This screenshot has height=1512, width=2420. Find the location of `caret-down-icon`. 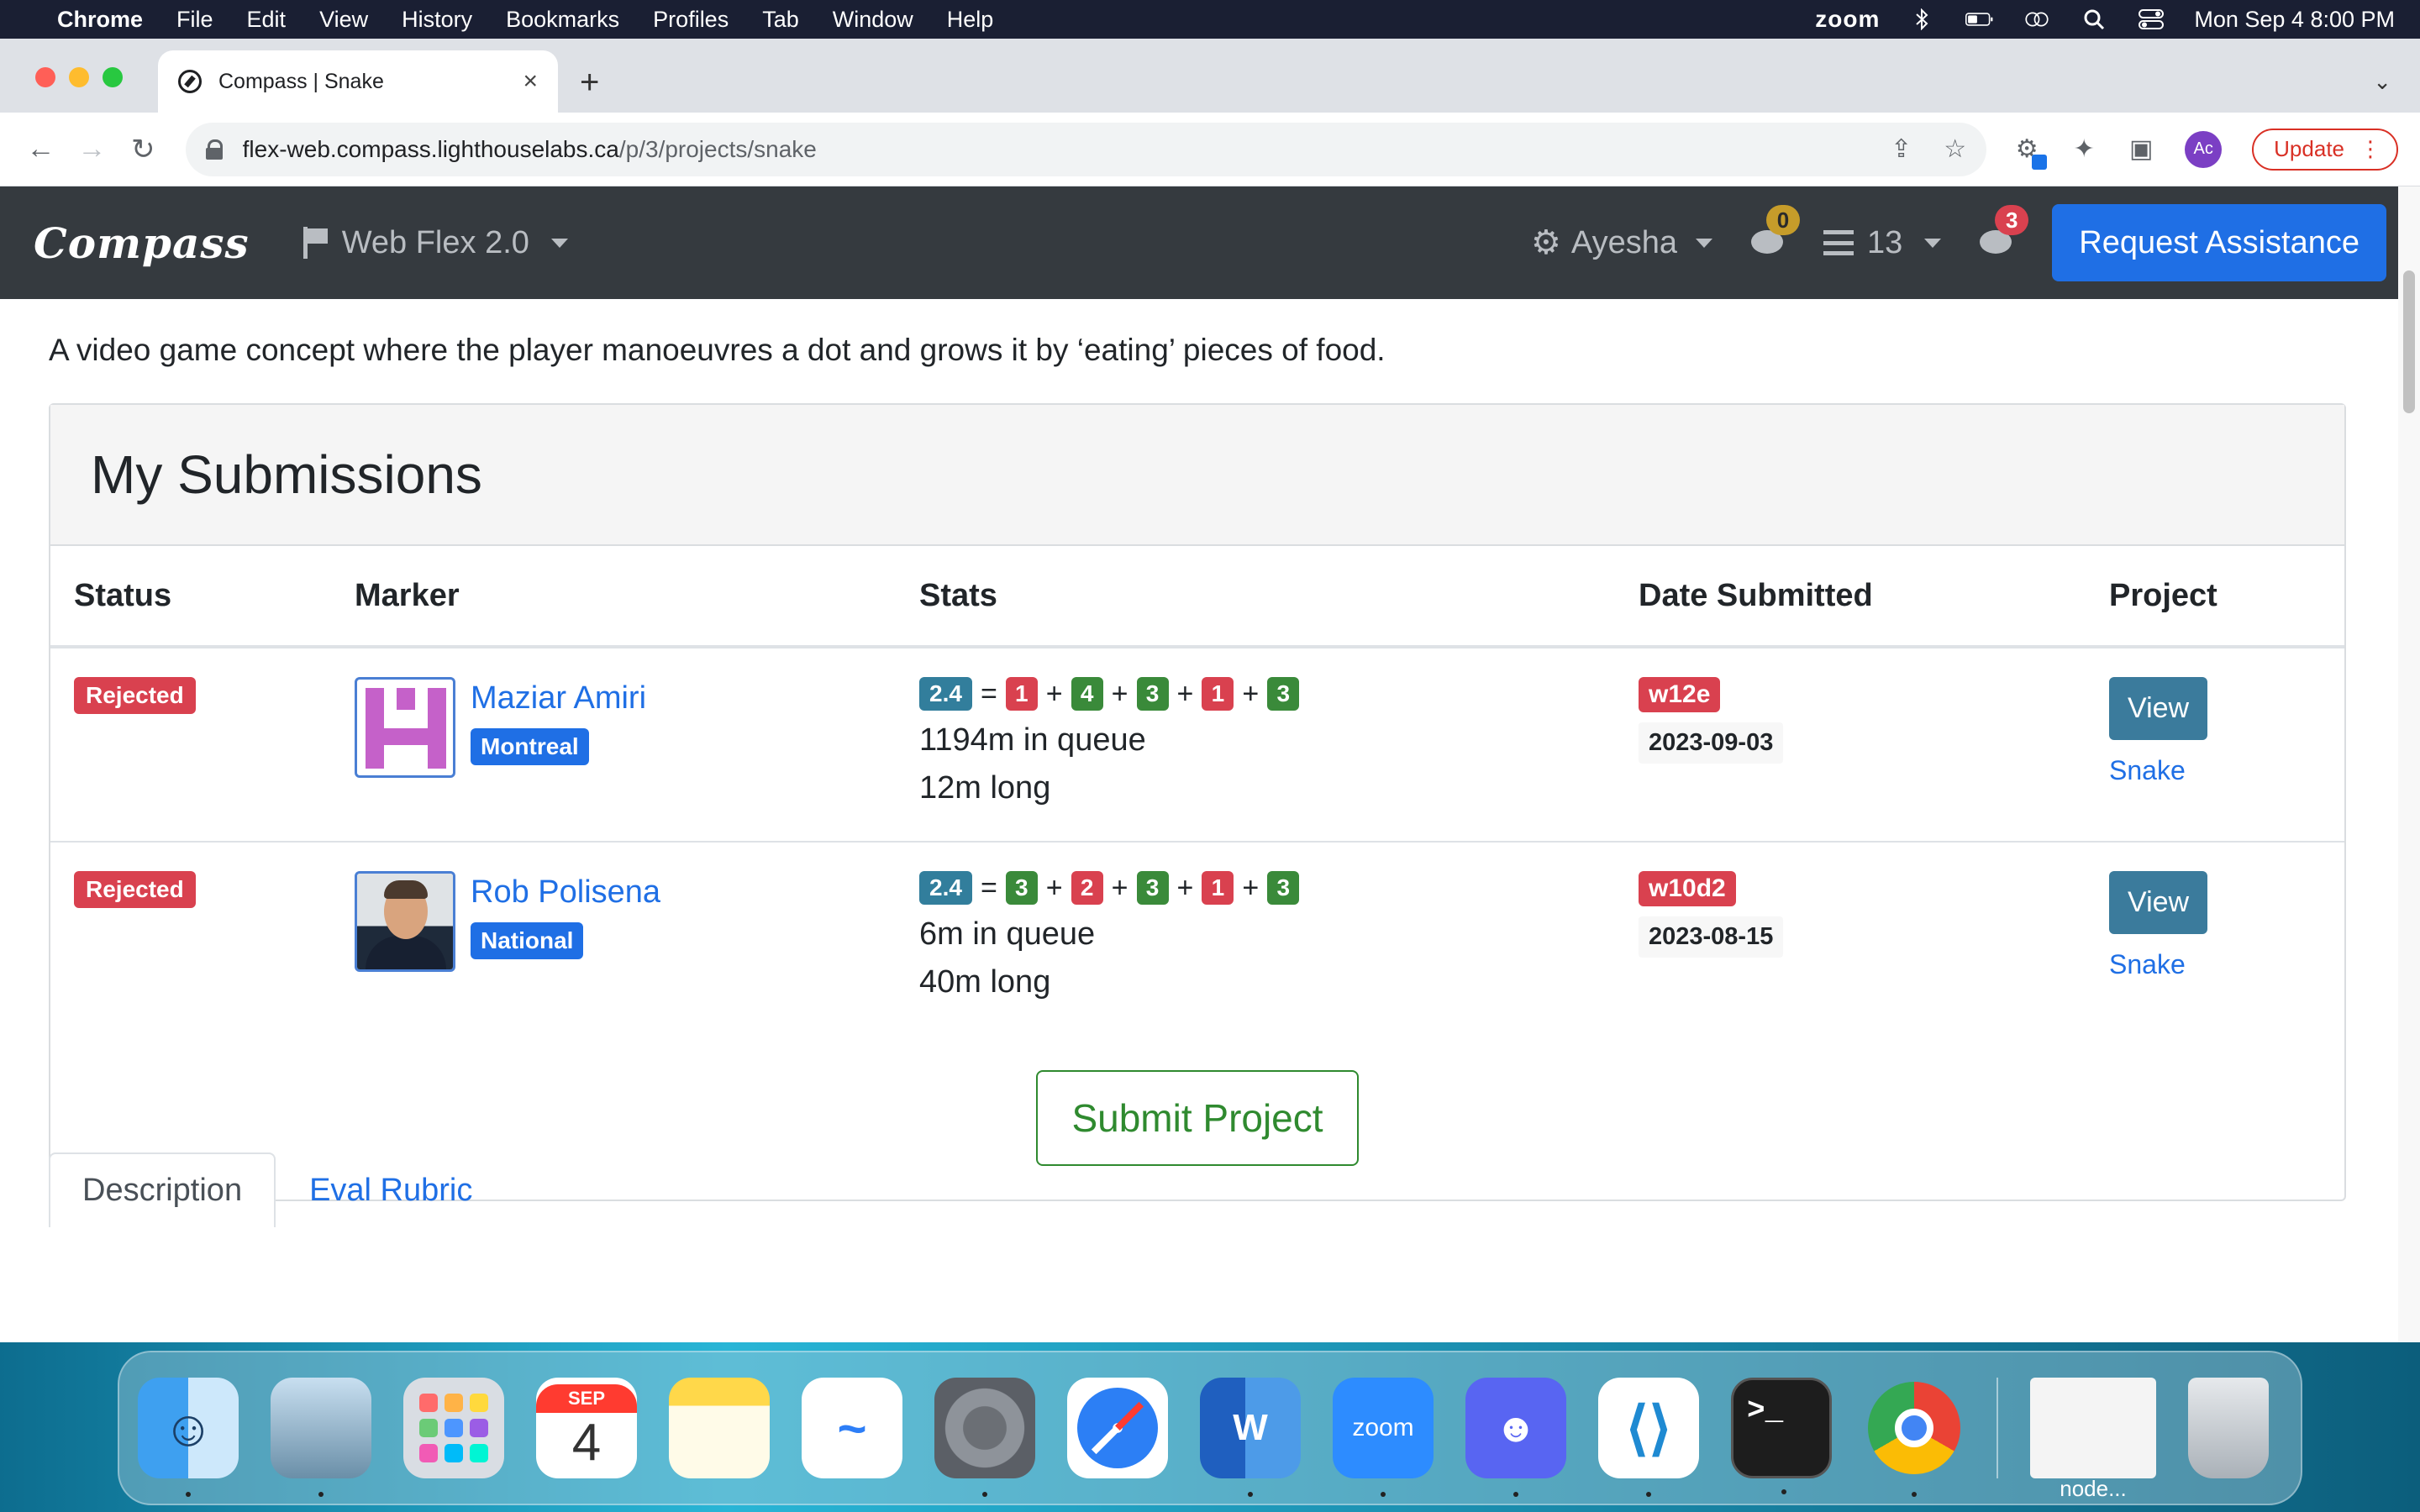

caret-down-icon is located at coordinates (559, 243).